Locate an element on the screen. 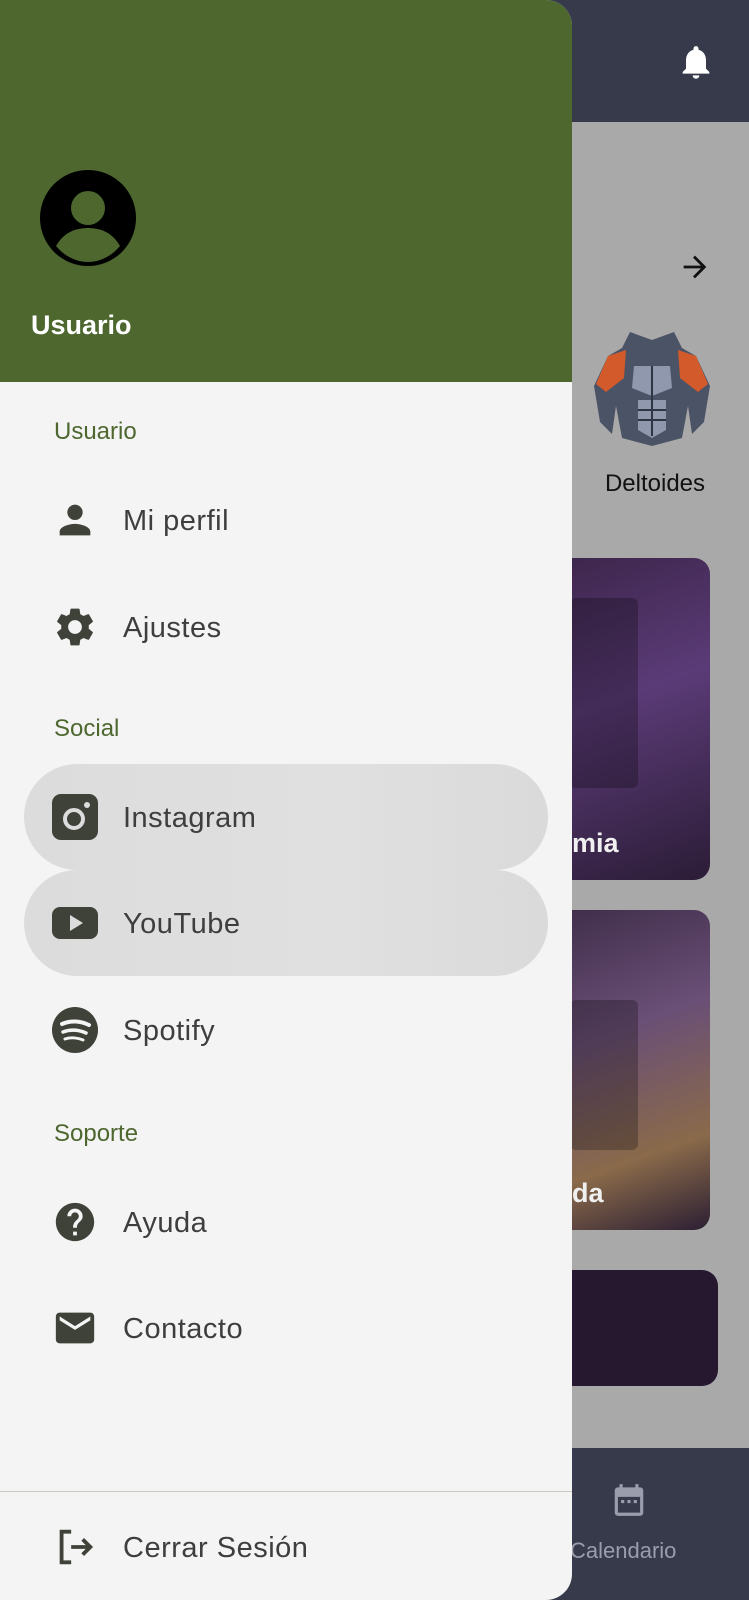 The image size is (749, 1600). avatar-icon is located at coordinates (88, 218).